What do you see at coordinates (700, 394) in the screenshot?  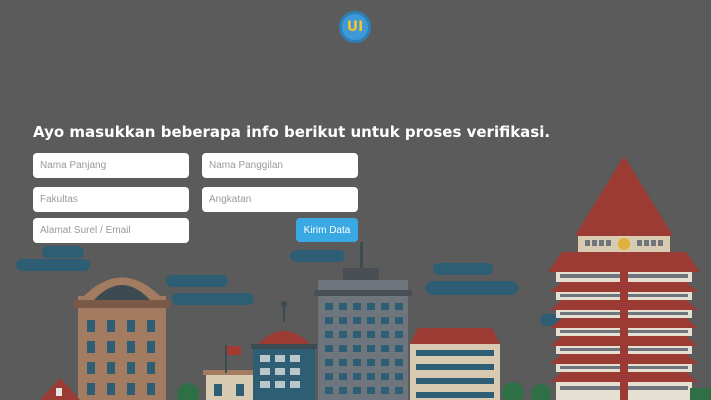 I see `bush-shape` at bounding box center [700, 394].